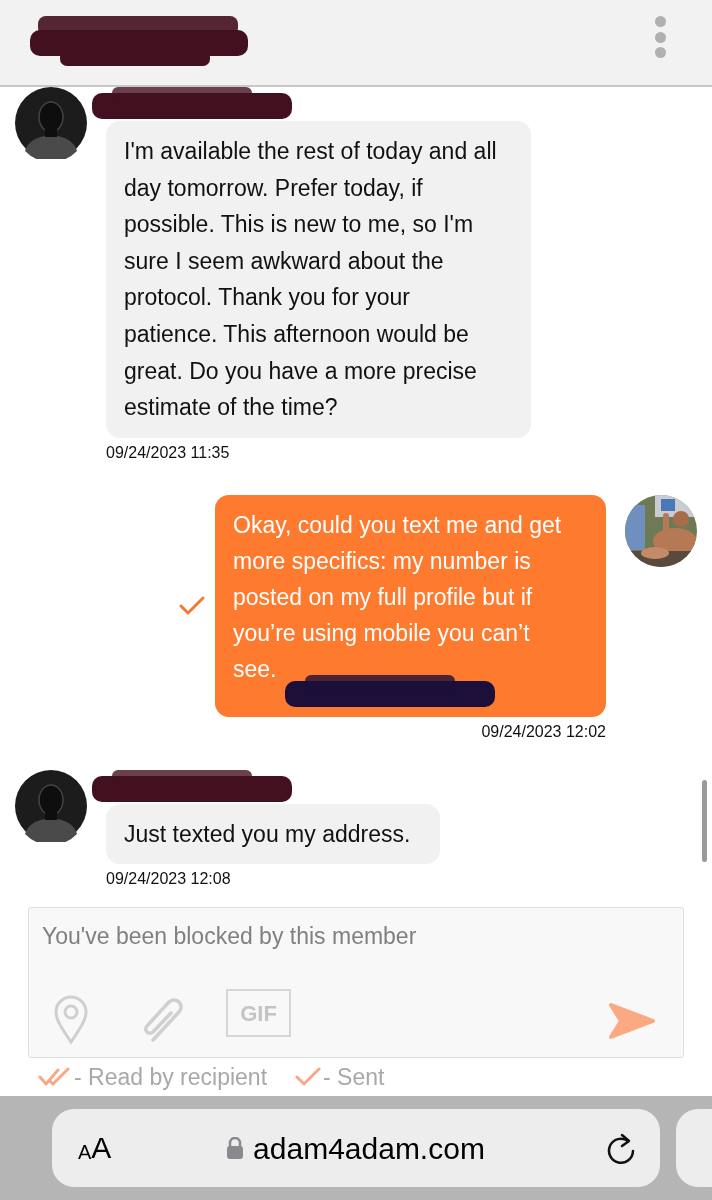  I want to click on message-timestamp: 09/24/2023 11:35, so click(168, 452).